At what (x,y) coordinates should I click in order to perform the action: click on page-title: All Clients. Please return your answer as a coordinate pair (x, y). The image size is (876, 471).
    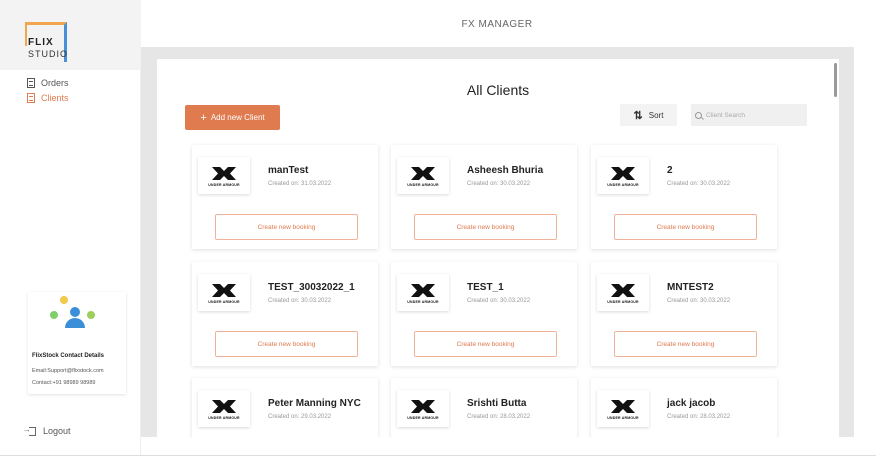
    Looking at the image, I should click on (498, 90).